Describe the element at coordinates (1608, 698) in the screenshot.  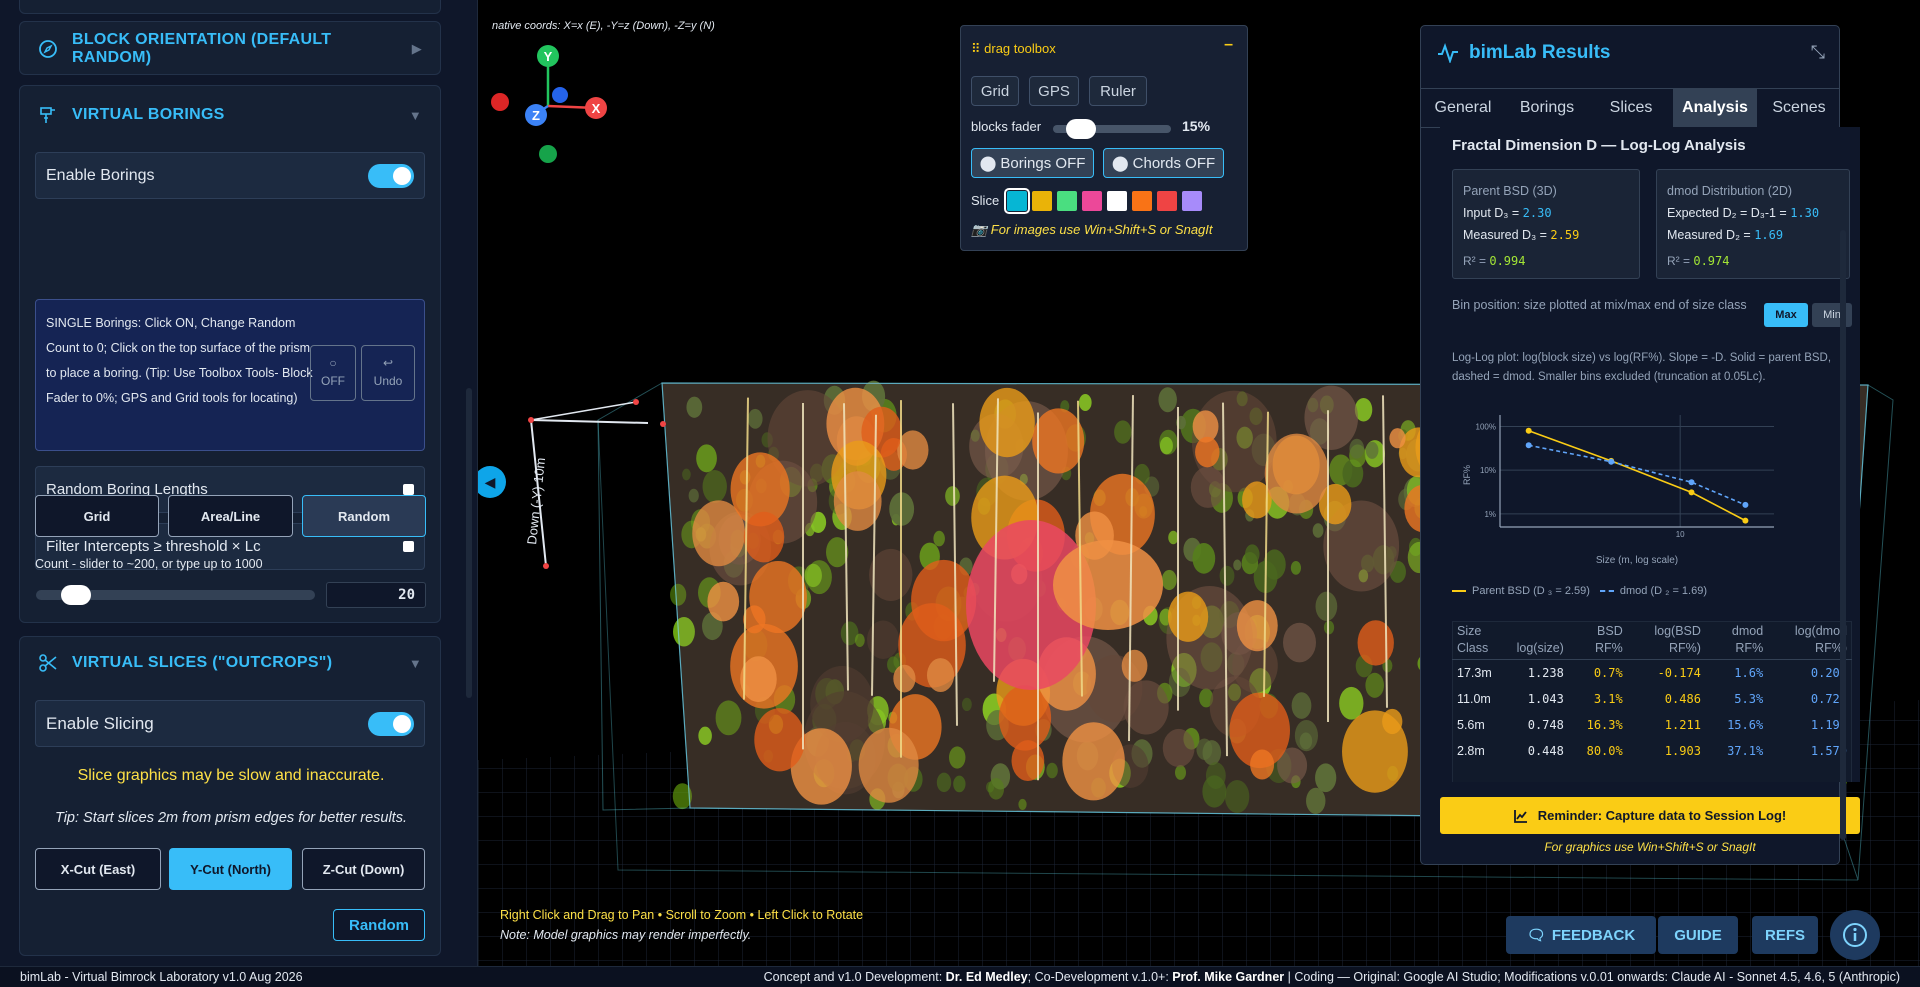
I see `table-cell: 3.1%` at that location.